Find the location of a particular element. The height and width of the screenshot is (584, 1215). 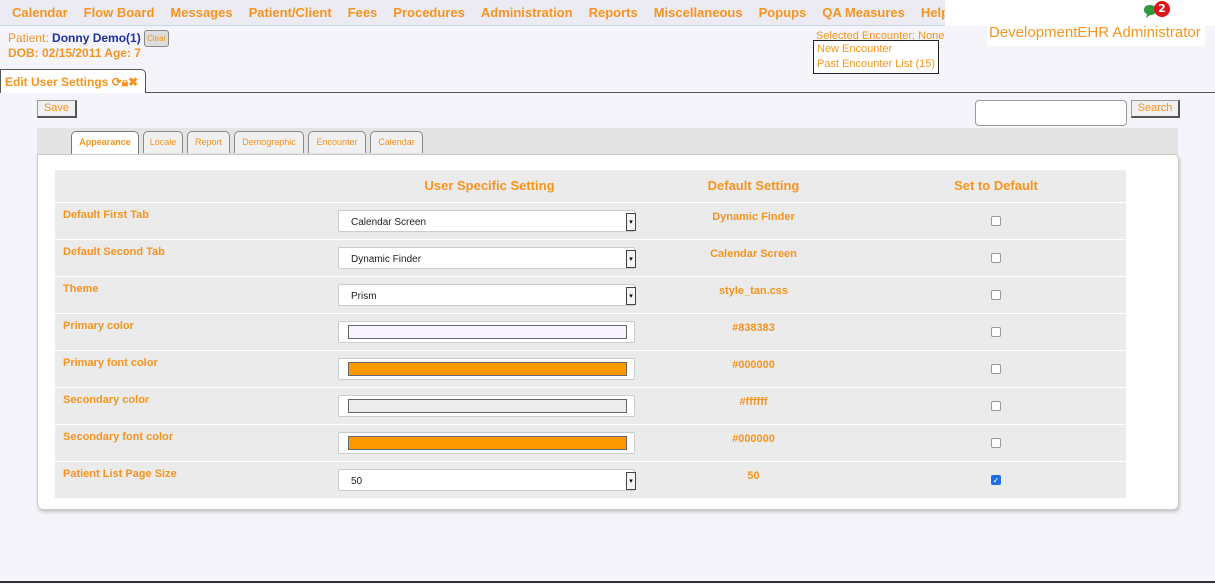

select-value: Dynamic Finder is located at coordinates (386, 259).